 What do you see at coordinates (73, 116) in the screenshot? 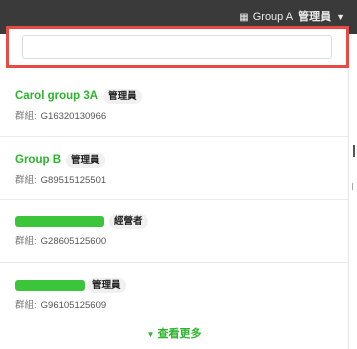
I see `group-id: G16320130966` at bounding box center [73, 116].